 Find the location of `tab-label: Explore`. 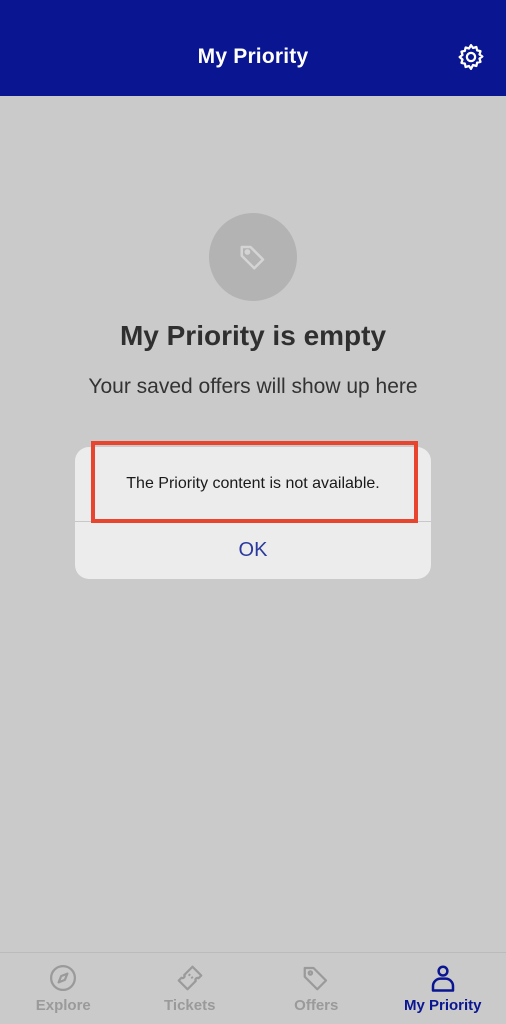

tab-label: Explore is located at coordinates (63, 1005).